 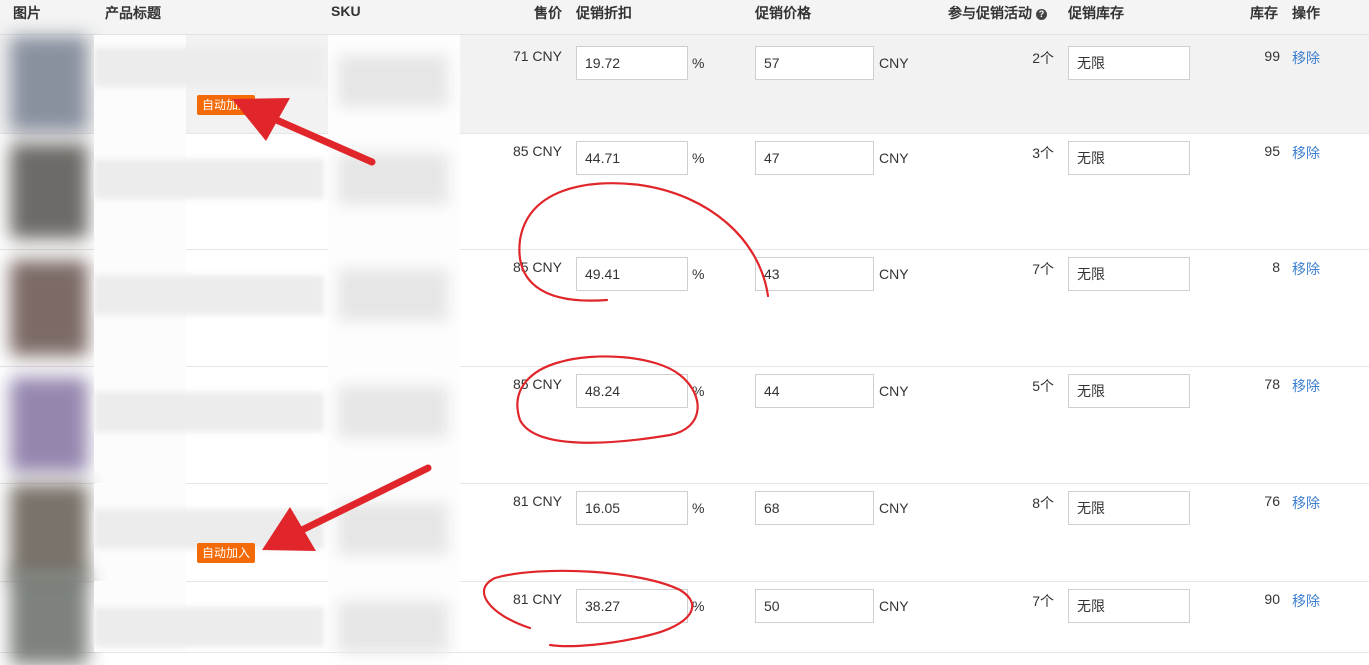 I want to click on activity-count: 8个, so click(x=1032, y=503).